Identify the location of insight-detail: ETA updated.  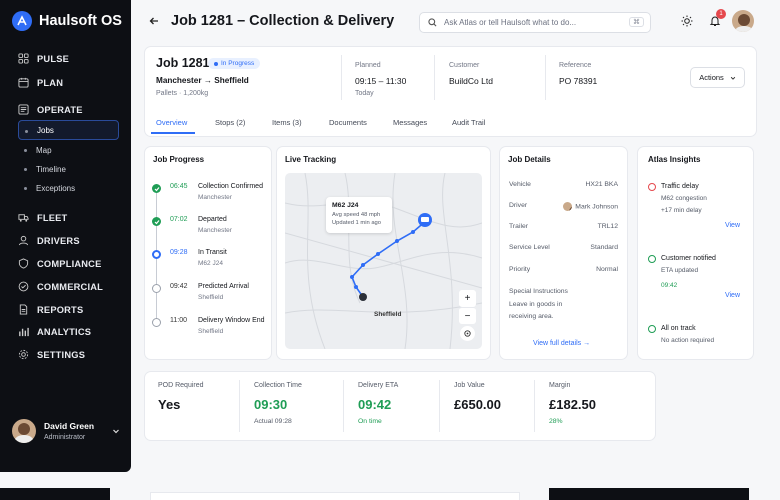
(680, 270).